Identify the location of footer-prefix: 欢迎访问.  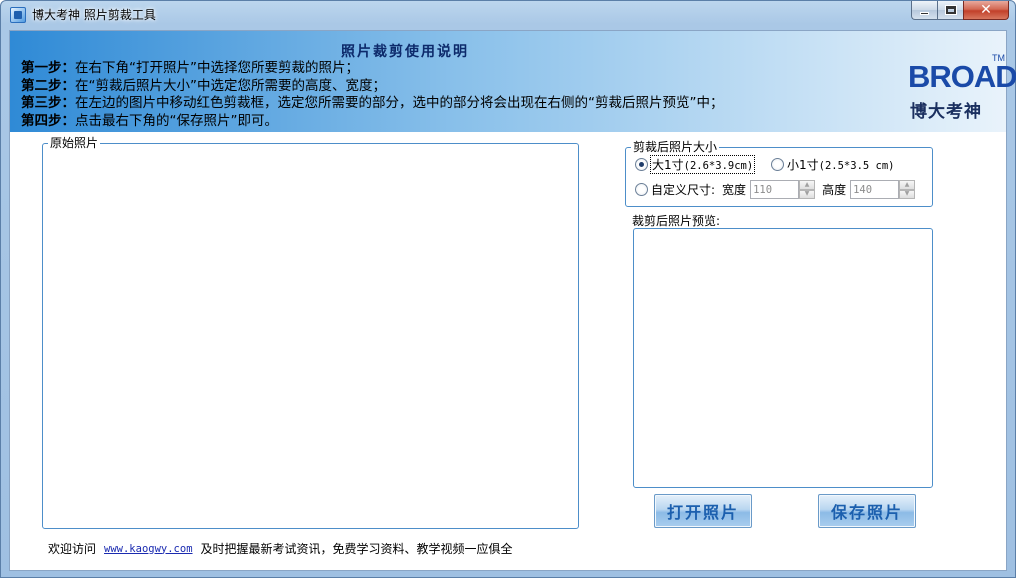
(72, 549).